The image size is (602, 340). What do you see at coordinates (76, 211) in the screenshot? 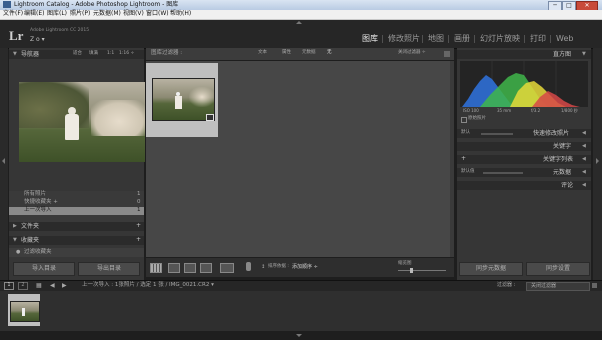
I see `catalog-previous-import: 上一次导入 1` at bounding box center [76, 211].